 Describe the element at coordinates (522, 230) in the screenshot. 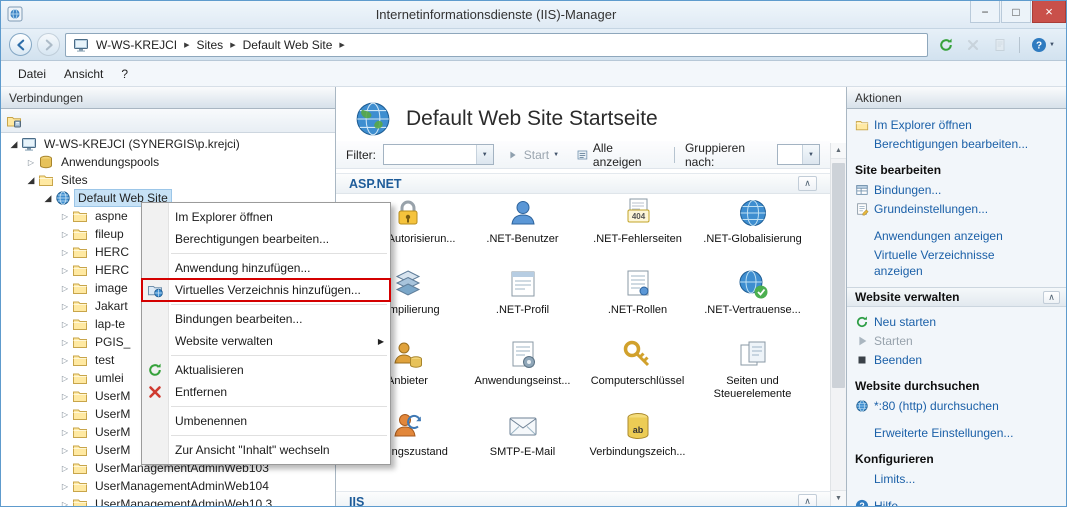

I see `feature-item: .NET-Benutzer` at that location.